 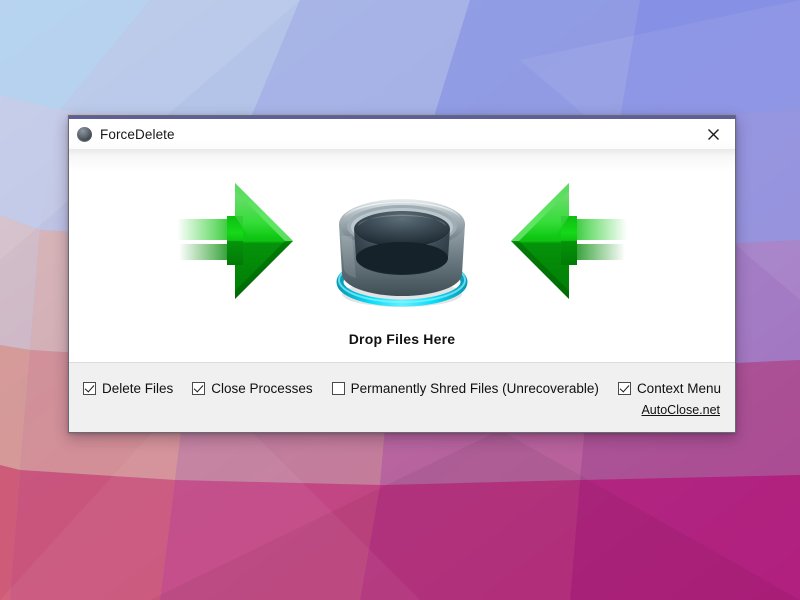 What do you see at coordinates (138, 388) in the screenshot?
I see `option-label-delete-files: Delete Files` at bounding box center [138, 388].